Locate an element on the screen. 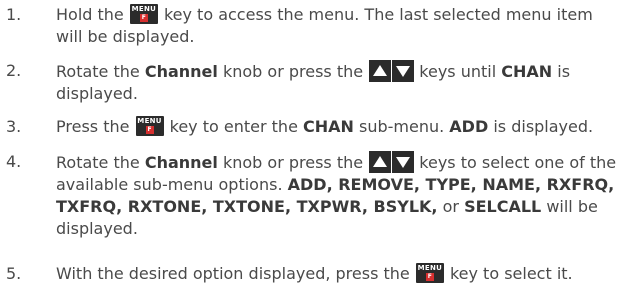  step-number: 4. is located at coordinates (14, 161).